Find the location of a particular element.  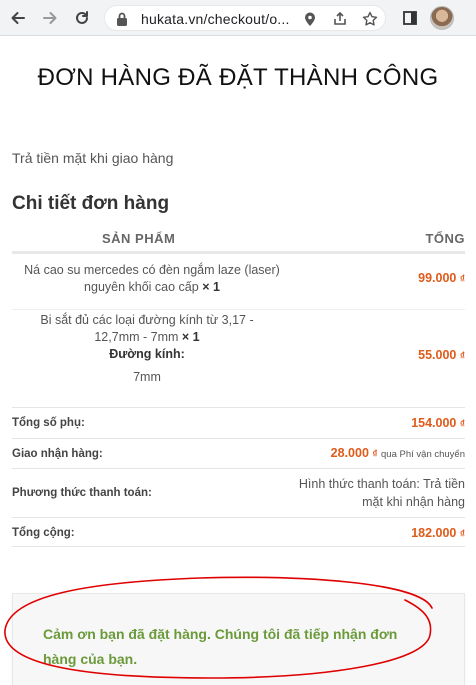

share-icon is located at coordinates (340, 19).